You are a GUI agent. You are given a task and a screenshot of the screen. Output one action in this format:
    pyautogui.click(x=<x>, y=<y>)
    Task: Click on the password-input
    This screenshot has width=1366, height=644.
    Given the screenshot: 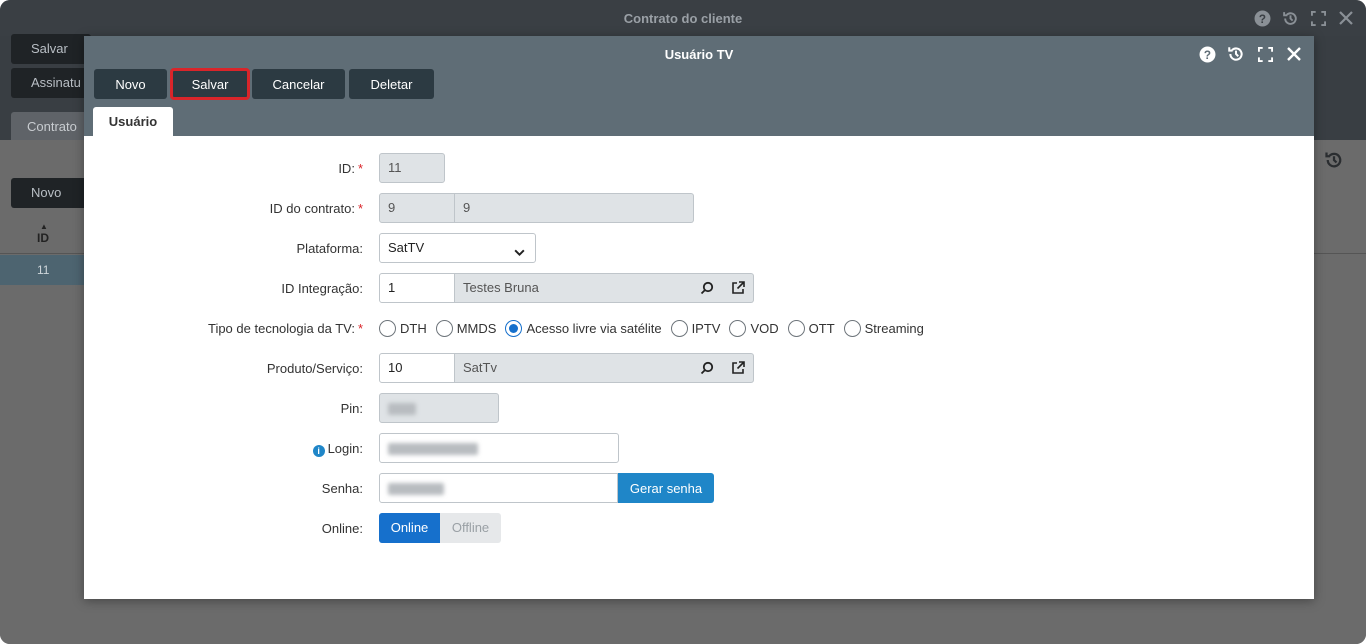 What is the action you would take?
    pyautogui.click(x=498, y=488)
    